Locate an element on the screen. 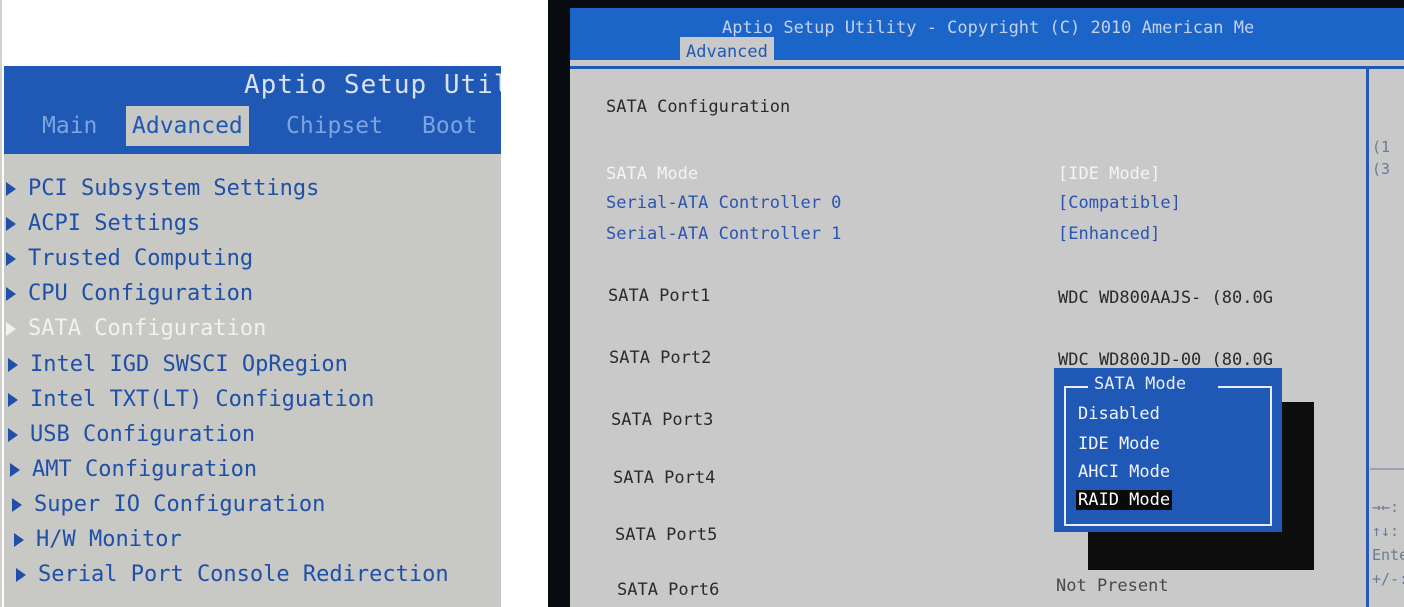 The image size is (1404, 607). menu-item-intel-txt: Intel TXT(LT) Configuation is located at coordinates (191, 403).